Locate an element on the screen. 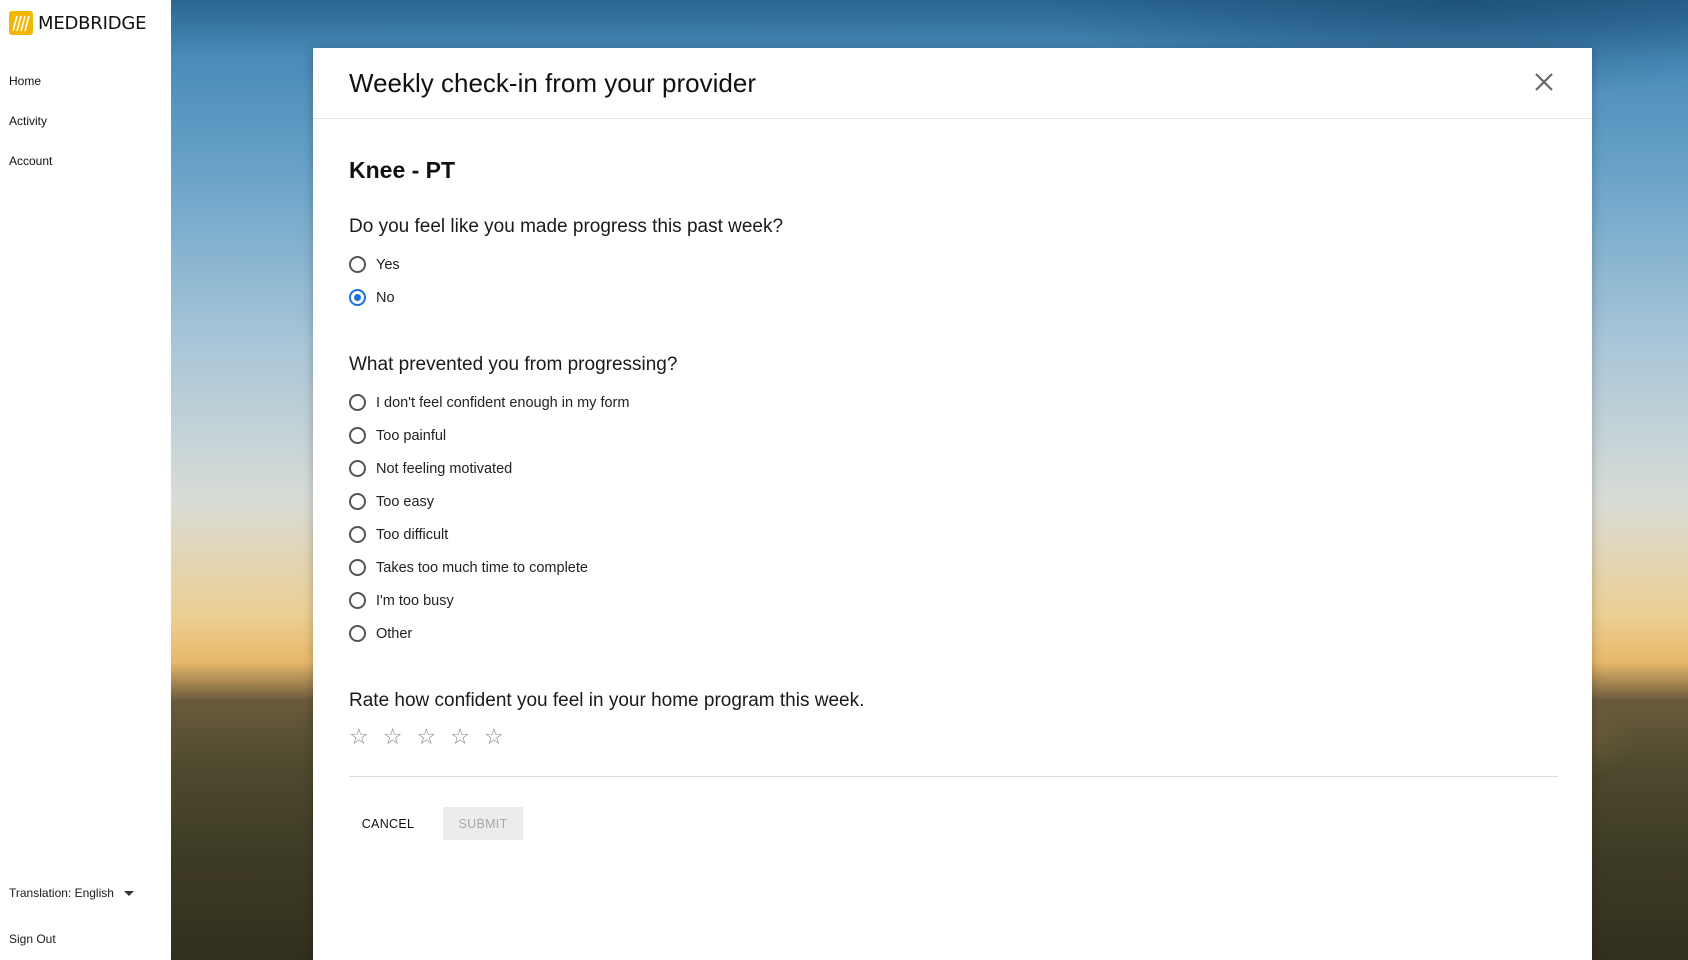 The image size is (1688, 960). option-other: Other is located at coordinates (489, 633).